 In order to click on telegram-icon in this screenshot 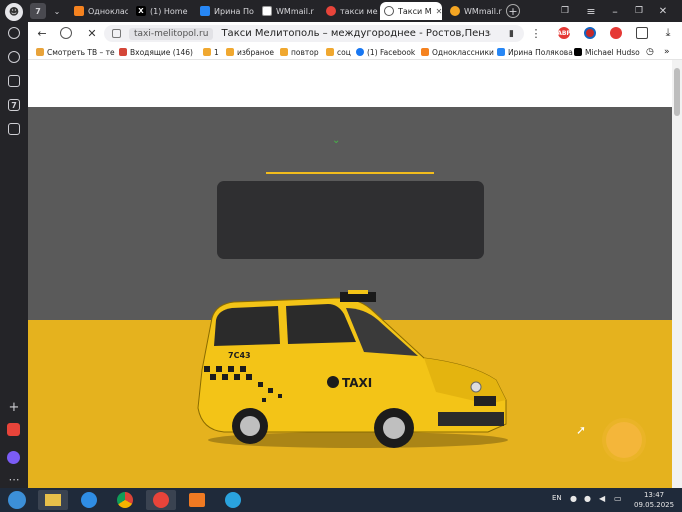, I will do `click(233, 500)`.